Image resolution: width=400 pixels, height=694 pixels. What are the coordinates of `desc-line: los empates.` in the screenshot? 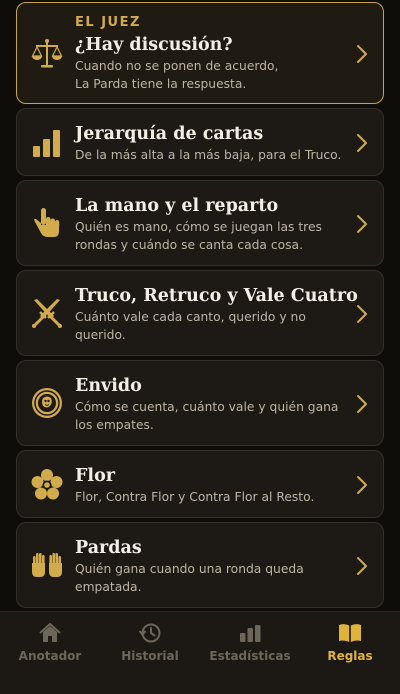 It's located at (114, 425).